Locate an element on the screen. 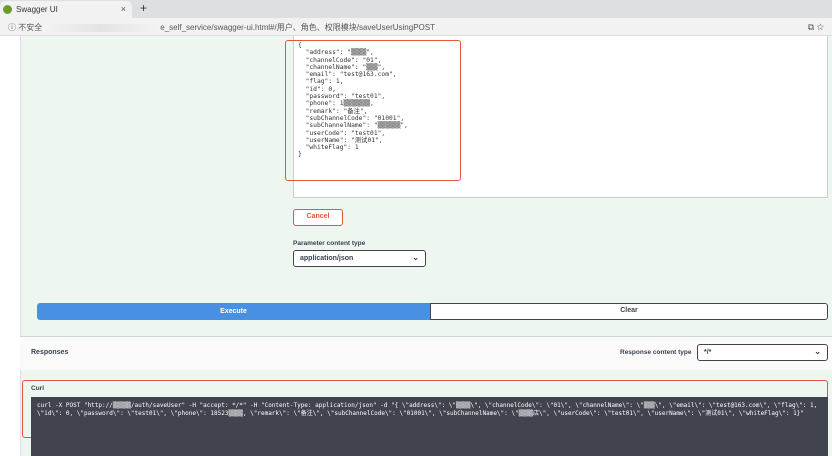  redacted-host is located at coordinates (101, 27).